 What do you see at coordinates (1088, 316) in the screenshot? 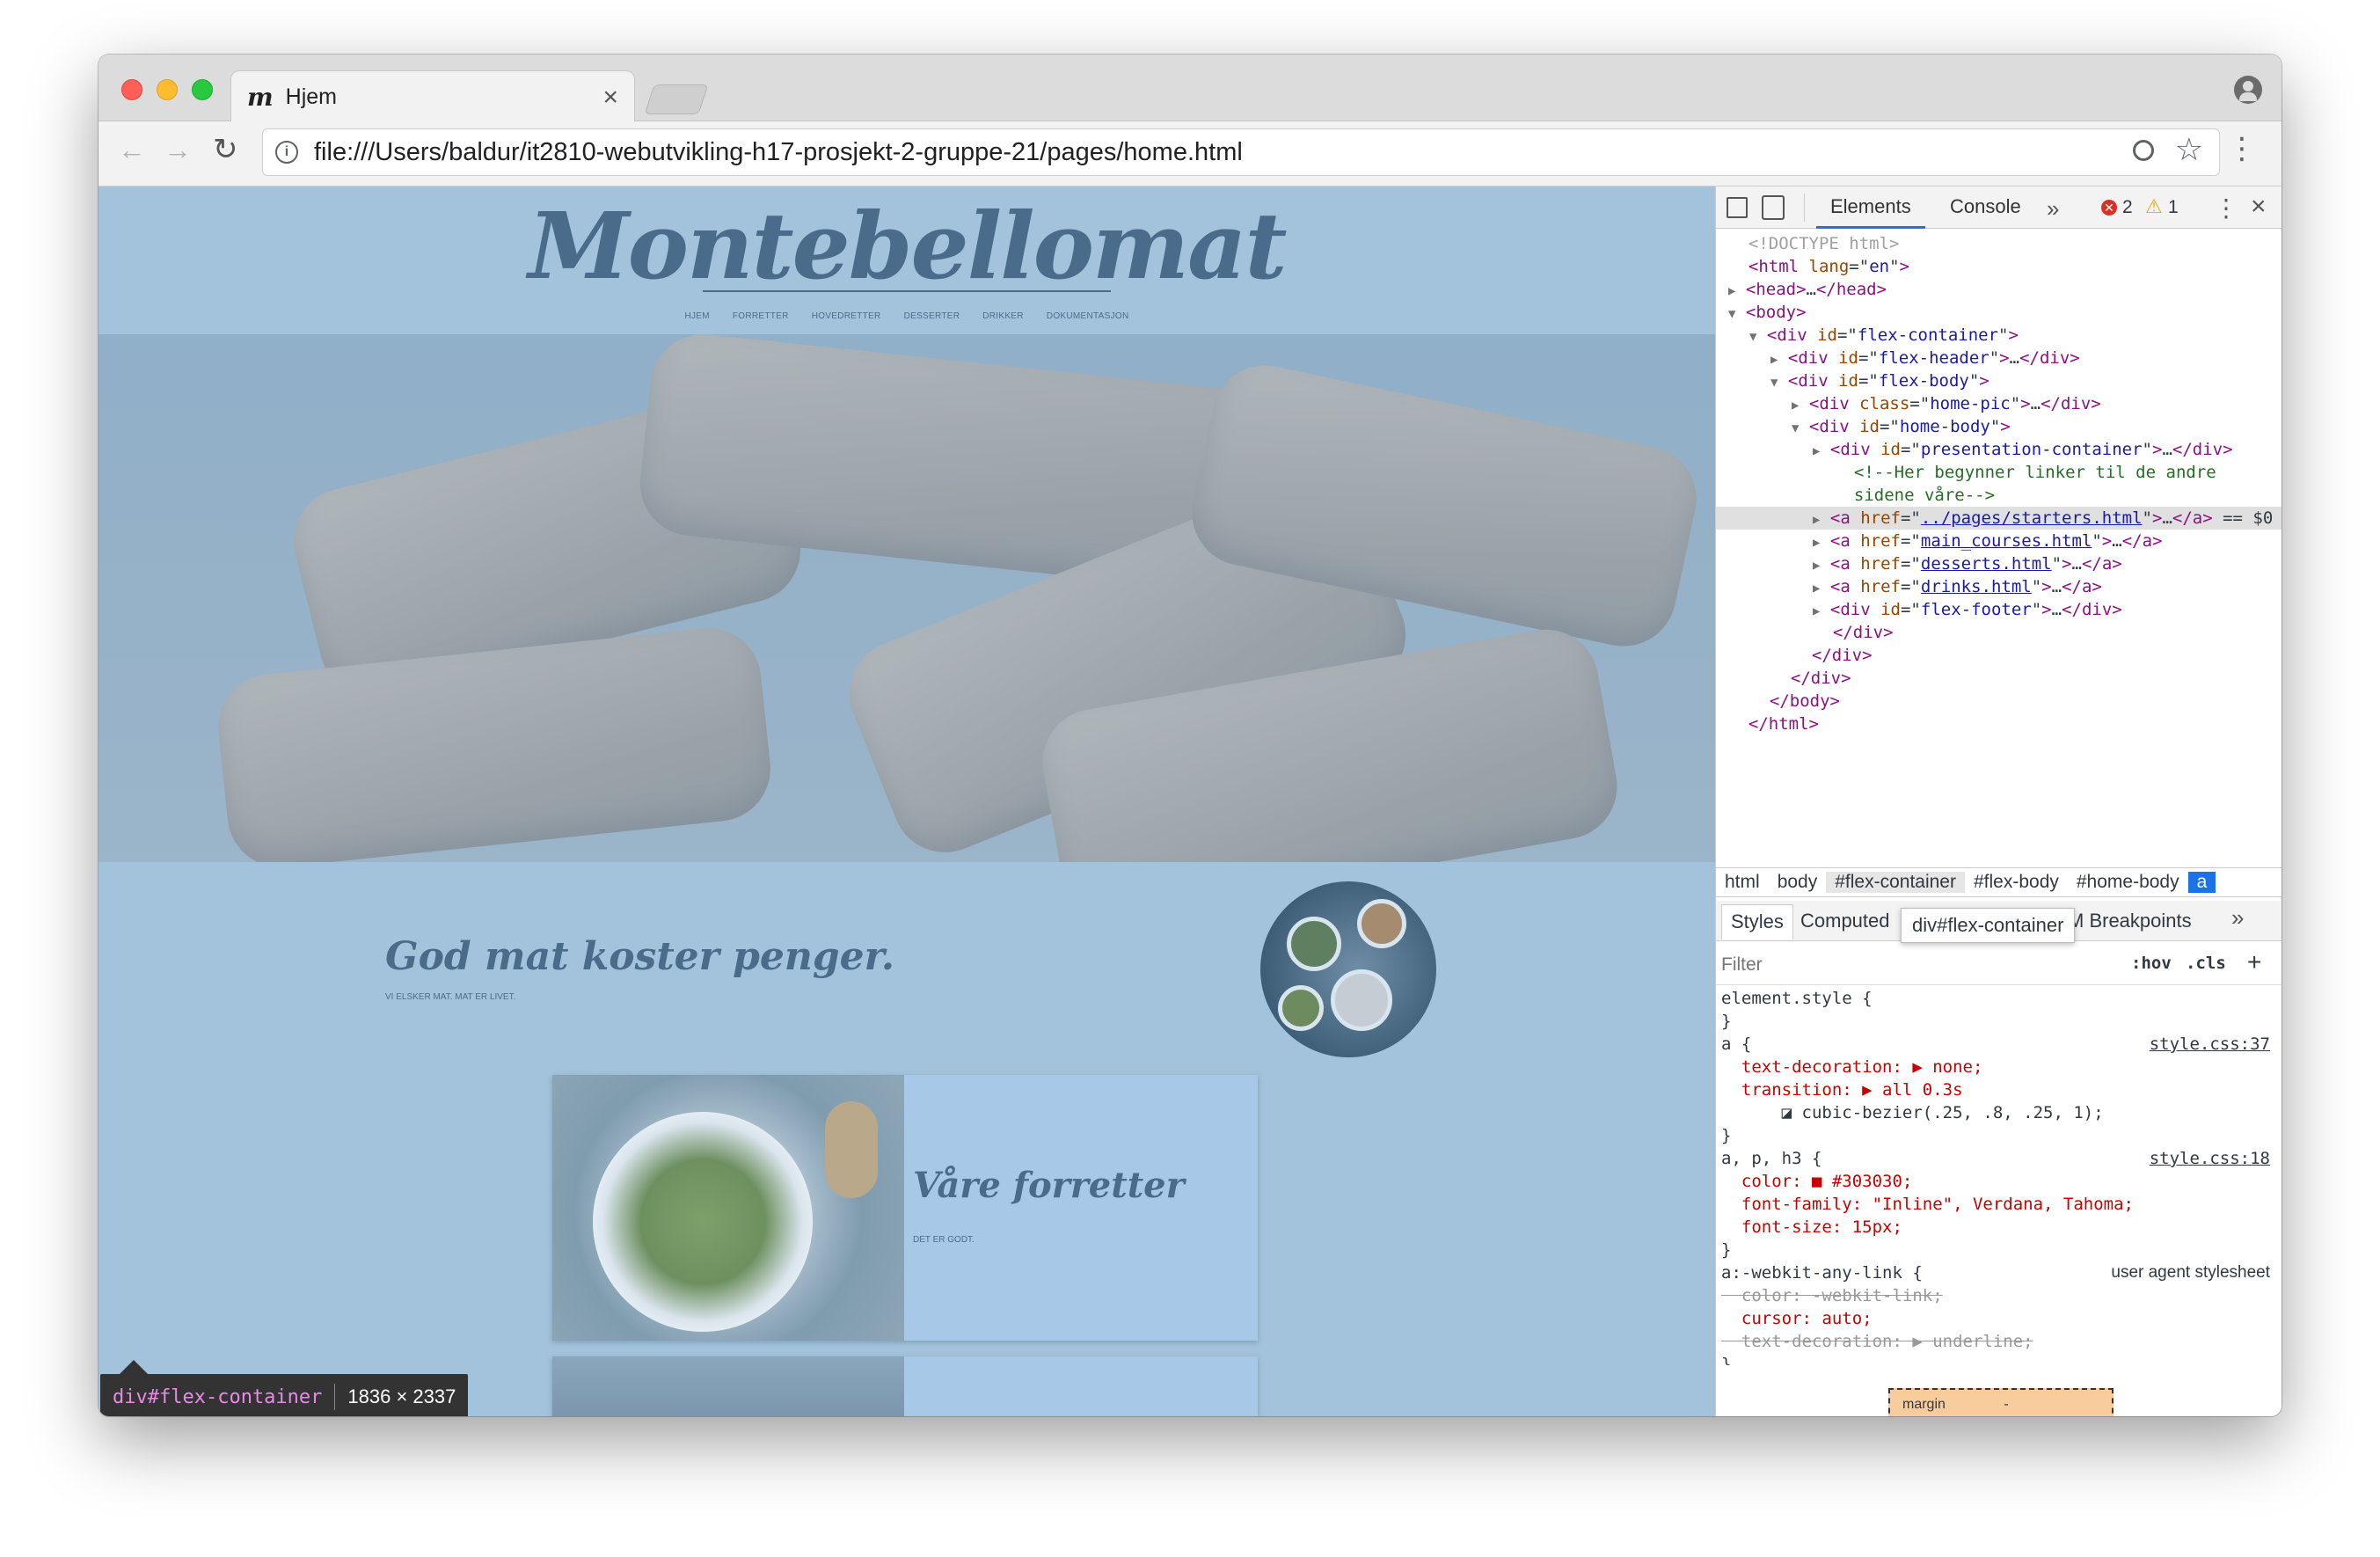
I see `nav-link-dokumentasjon: DOKUMENTASJON` at bounding box center [1088, 316].